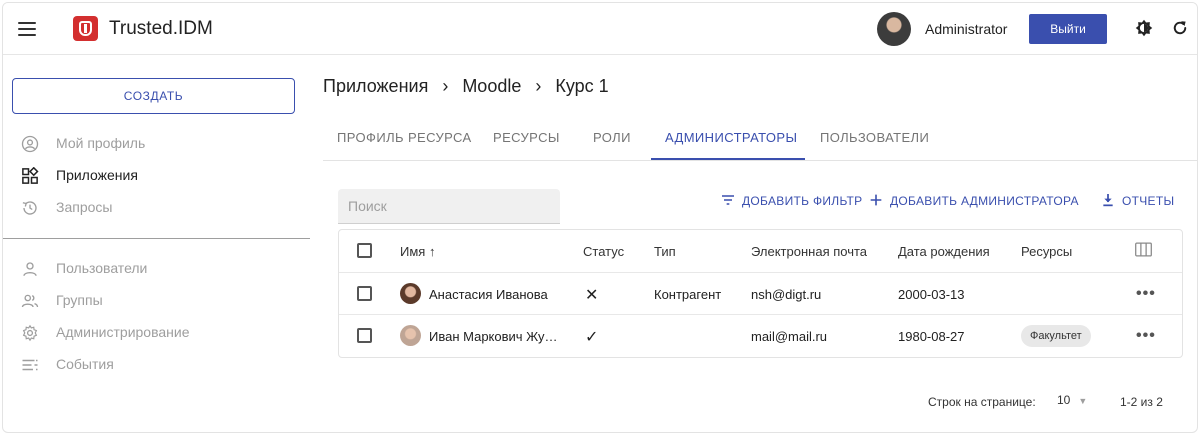 This screenshot has width=1200, height=435. Describe the element at coordinates (600, 29) in the screenshot. I see `top-bar: Trusted.IDM Administrator Выйти` at that location.